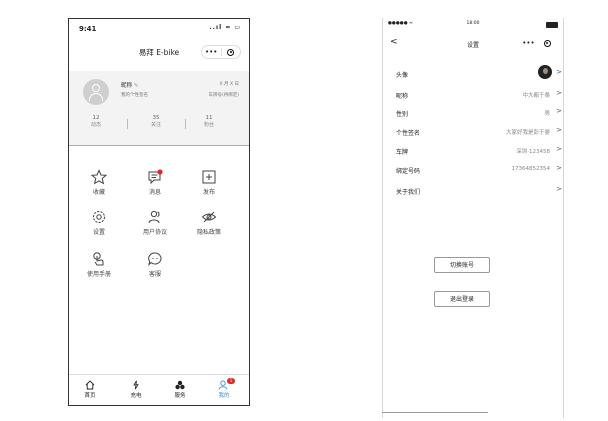 Image resolution: width=608 pixels, height=421 pixels. Describe the element at coordinates (99, 217) in the screenshot. I see `gear-icon` at that location.